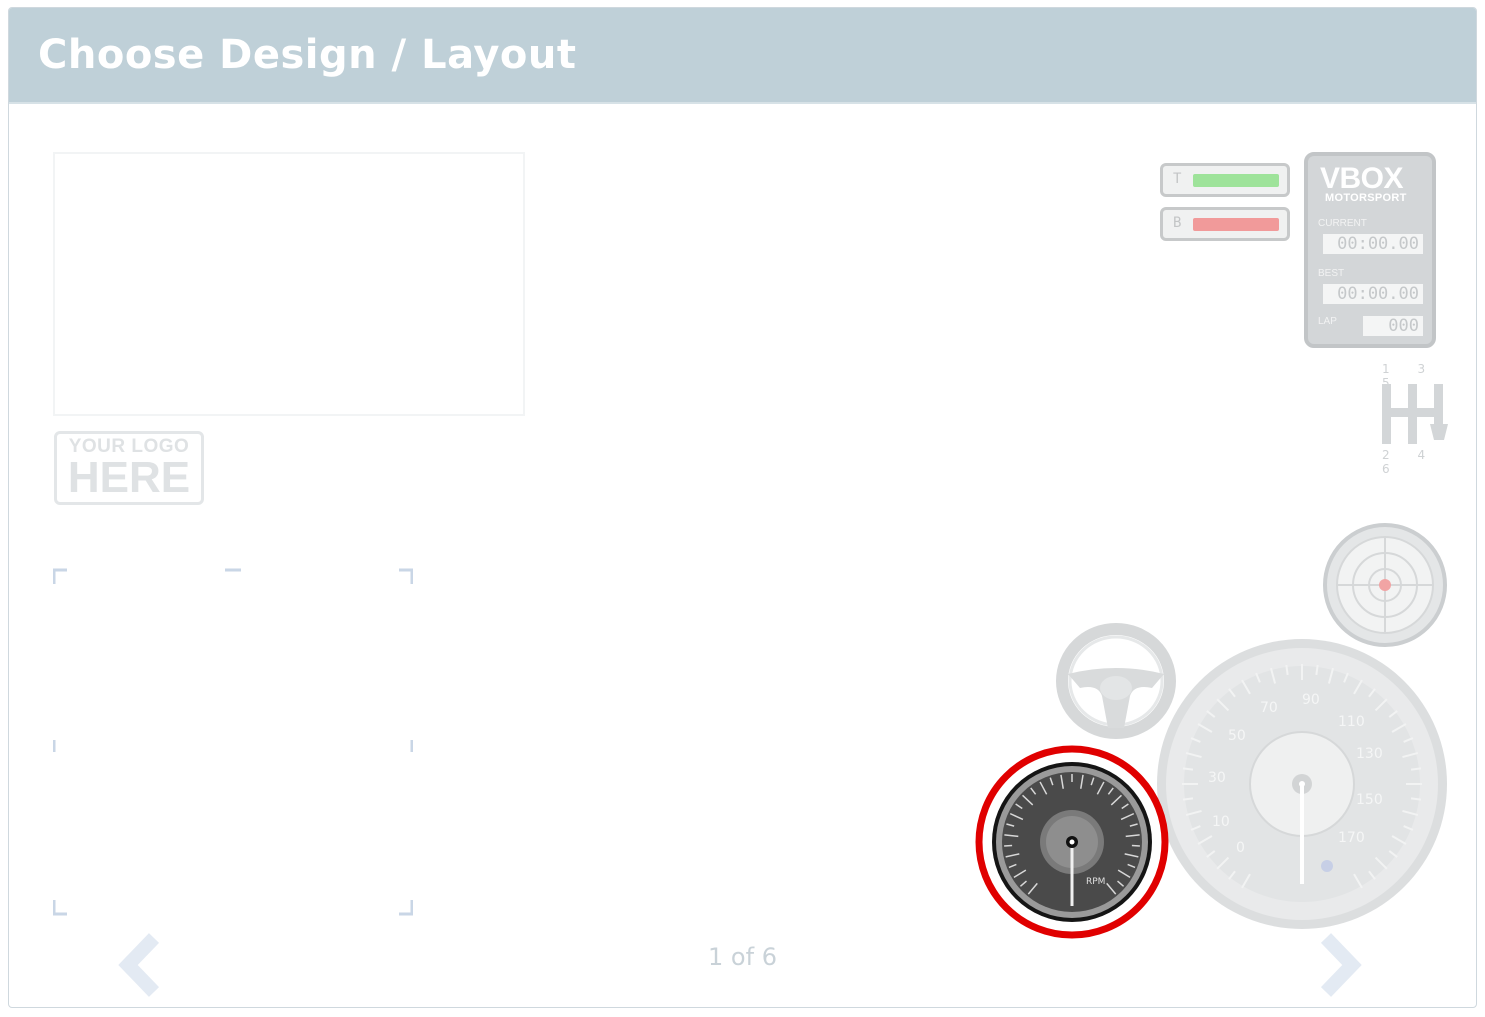  What do you see at coordinates (406, 908) in the screenshot?
I see `crop-corner-br` at bounding box center [406, 908].